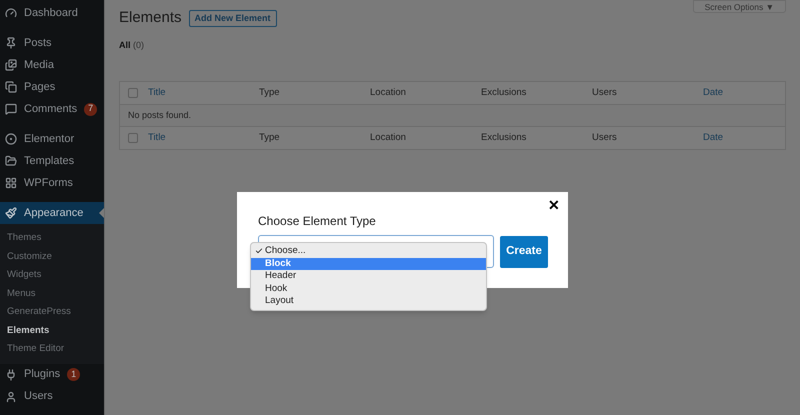 The width and height of the screenshot is (800, 415). Describe the element at coordinates (91, 109) in the screenshot. I see `count-badge: 7` at that location.